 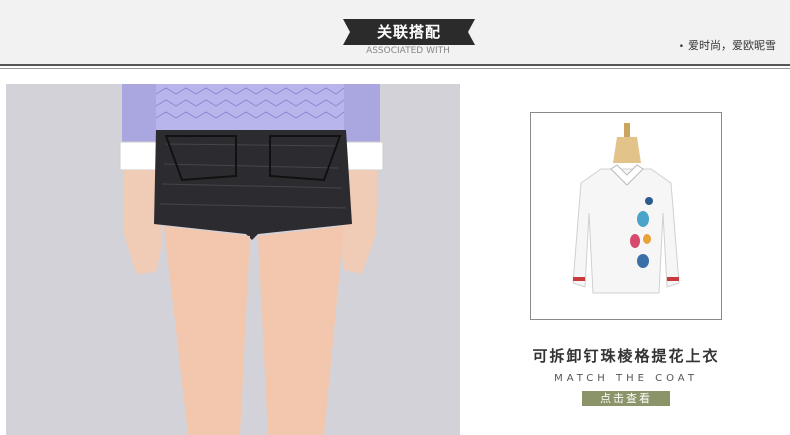 I want to click on product-thumbnail, so click(x=626, y=216).